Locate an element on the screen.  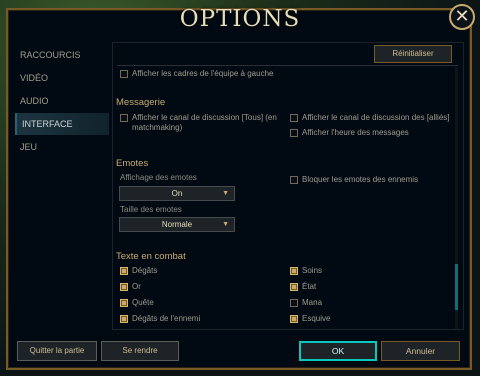
combat-text-option: Mana is located at coordinates (306, 303).